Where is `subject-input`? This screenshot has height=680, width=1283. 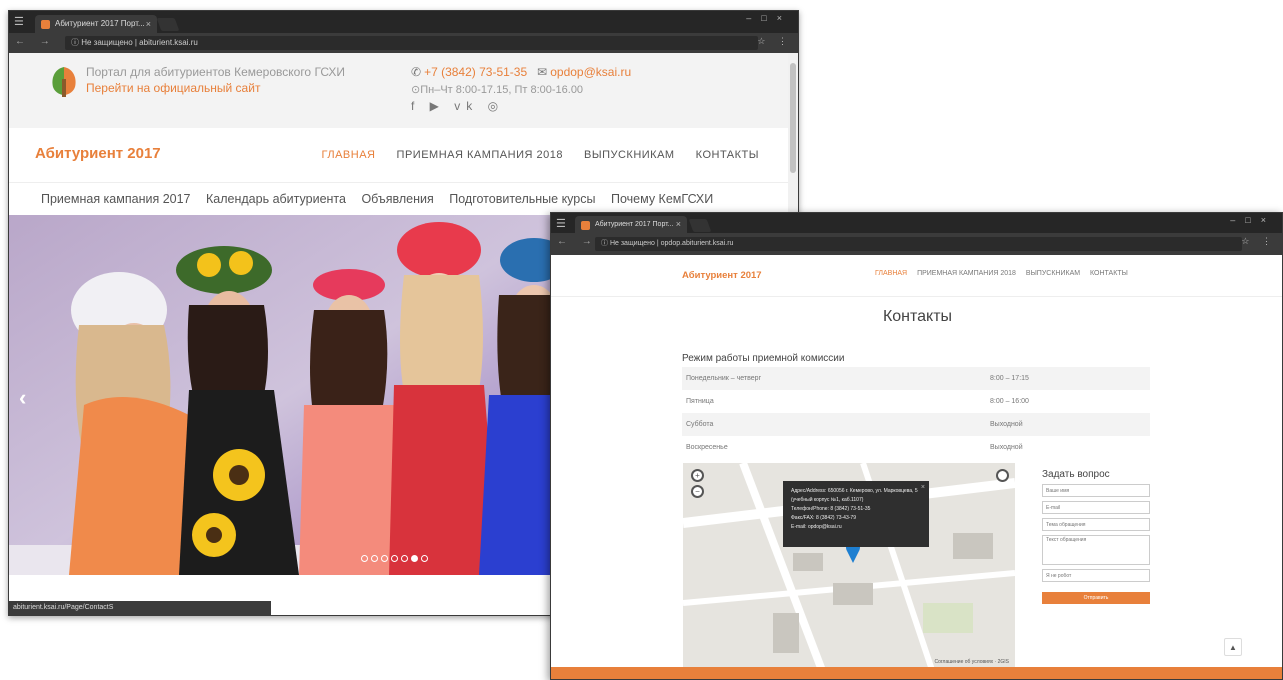 subject-input is located at coordinates (1096, 524).